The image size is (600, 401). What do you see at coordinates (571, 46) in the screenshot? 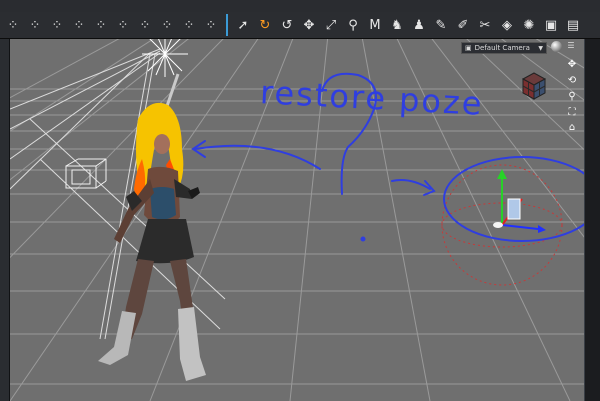
I see `menu-icon: ☰` at bounding box center [571, 46].